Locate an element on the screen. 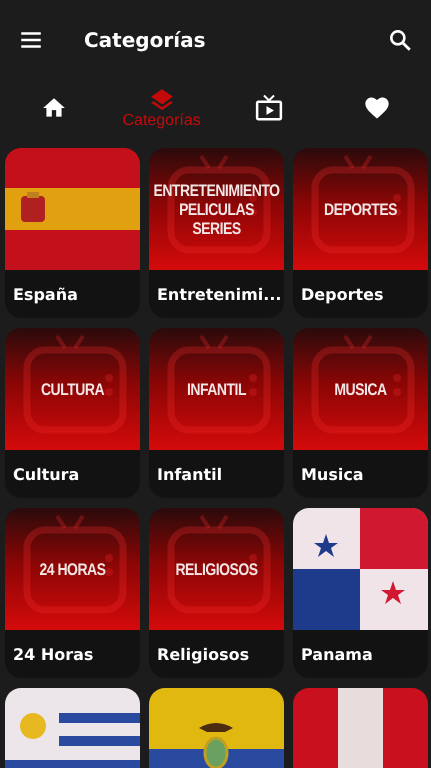 The height and width of the screenshot is (768, 431). card-label: España is located at coordinates (45, 294).